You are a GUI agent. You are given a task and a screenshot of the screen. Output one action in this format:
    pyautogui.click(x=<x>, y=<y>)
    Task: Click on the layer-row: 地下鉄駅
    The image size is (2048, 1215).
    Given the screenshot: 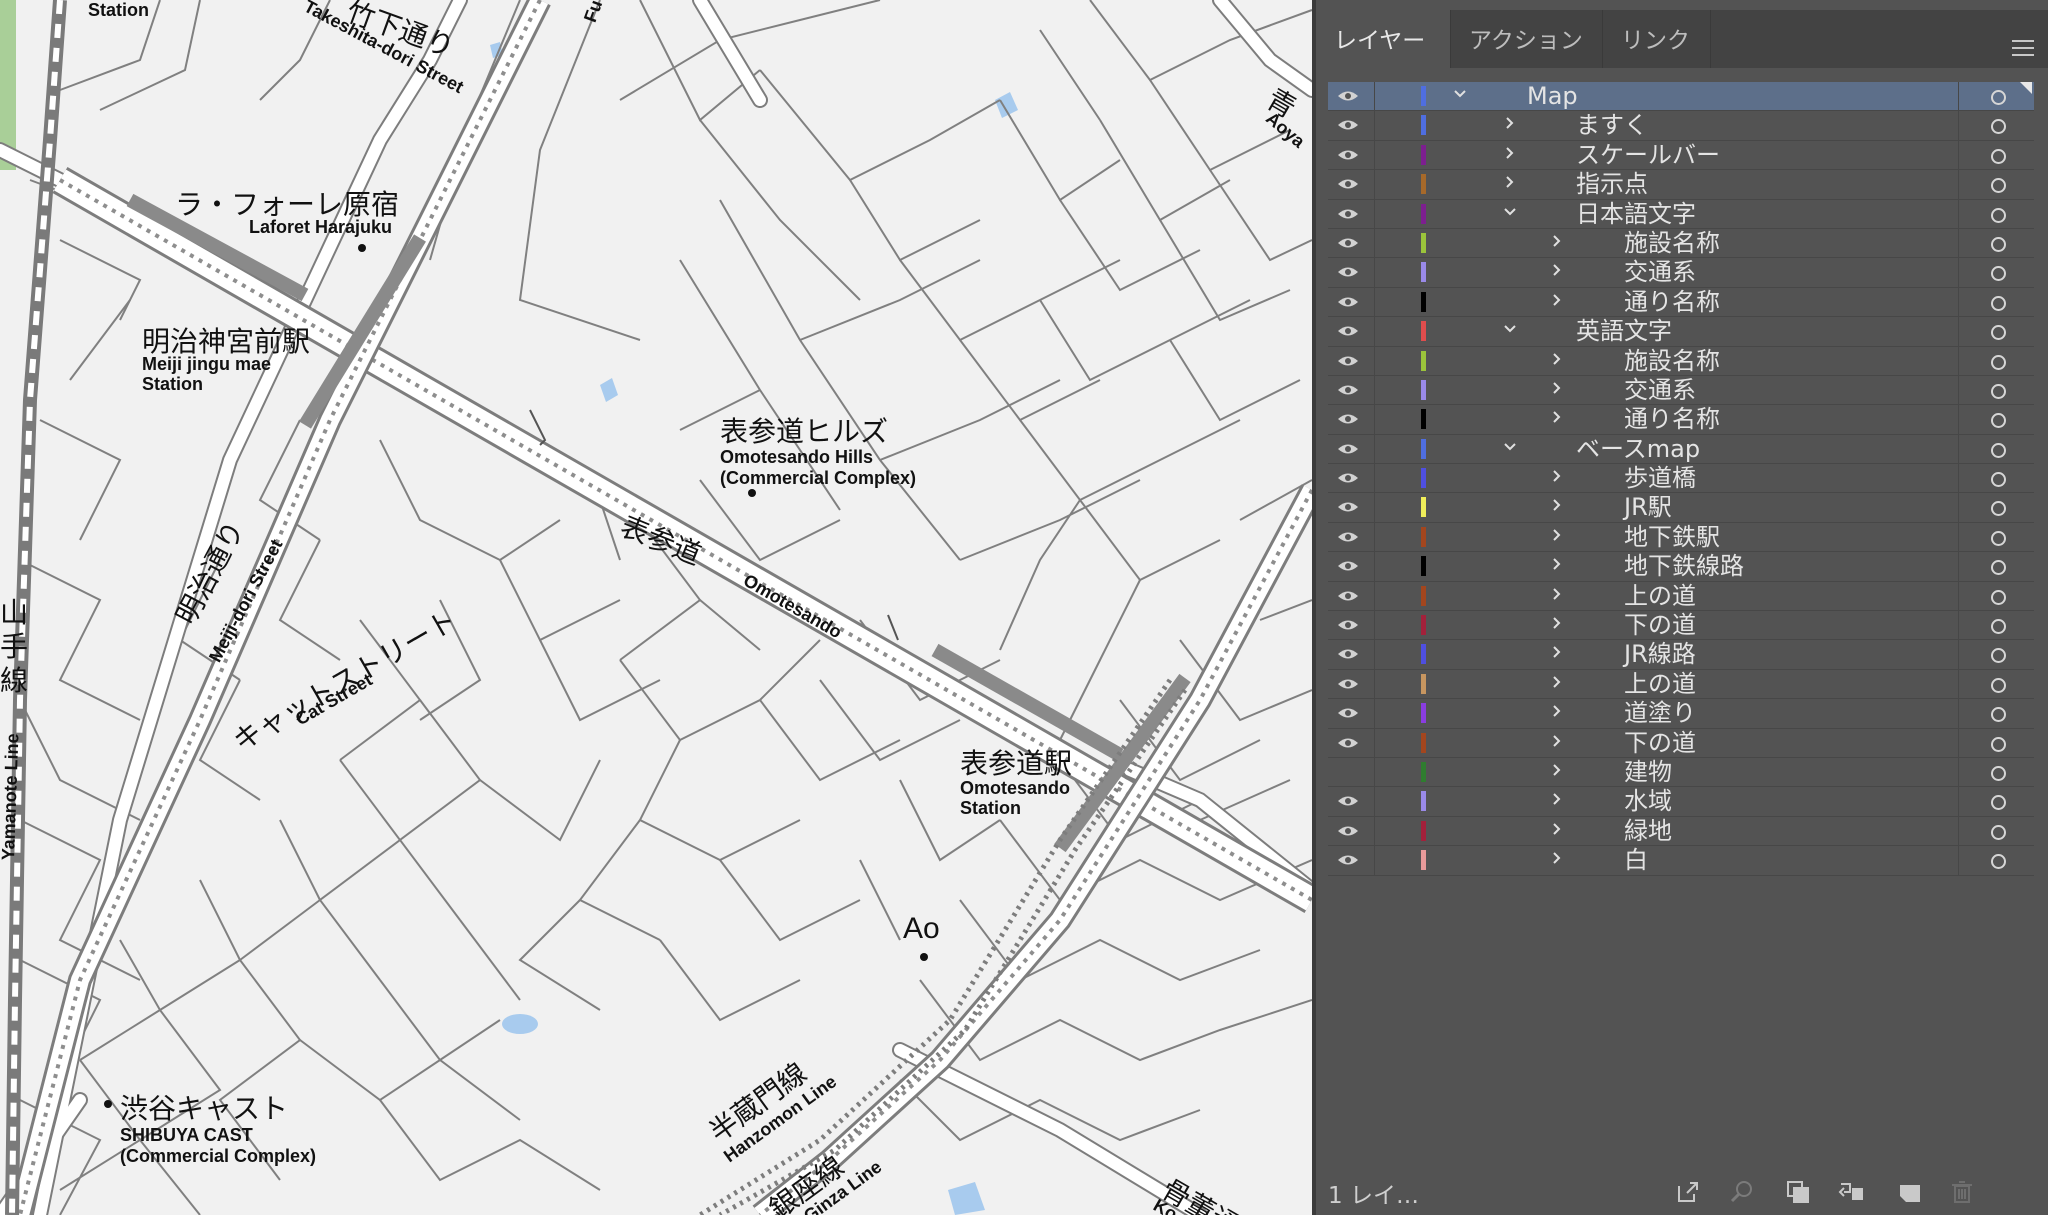 What is the action you would take?
    pyautogui.click(x=1681, y=537)
    